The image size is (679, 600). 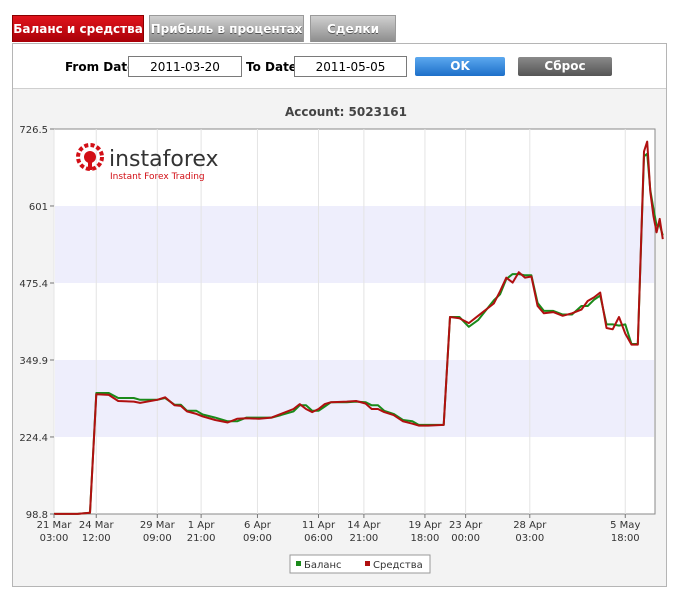 What do you see at coordinates (33, 361) in the screenshot?
I see `y-tick-label: 349.9` at bounding box center [33, 361].